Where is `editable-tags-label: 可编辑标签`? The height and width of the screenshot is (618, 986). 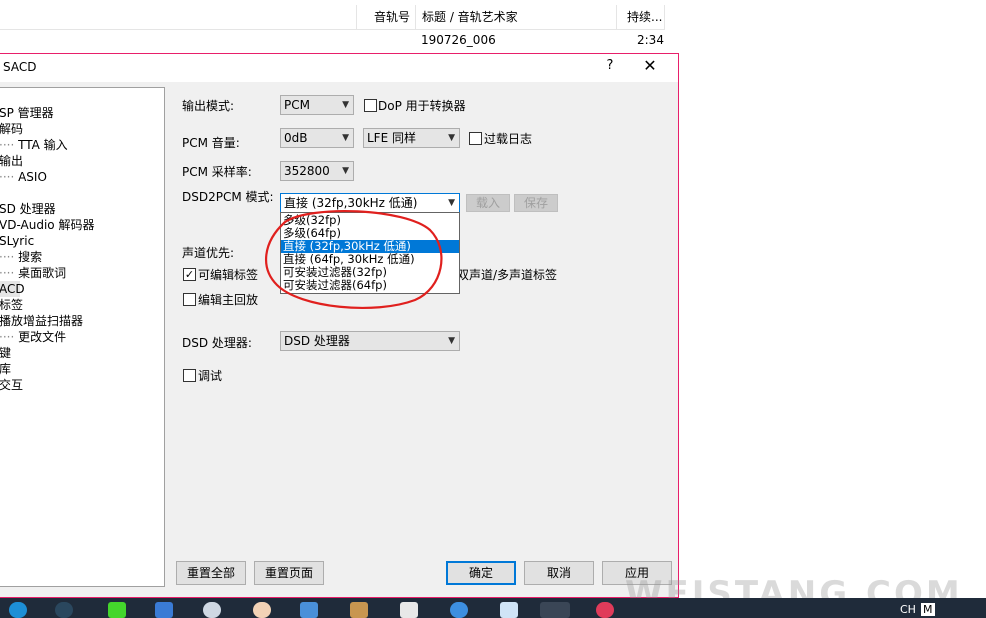
editable-tags-label: 可编辑标签 is located at coordinates (228, 275).